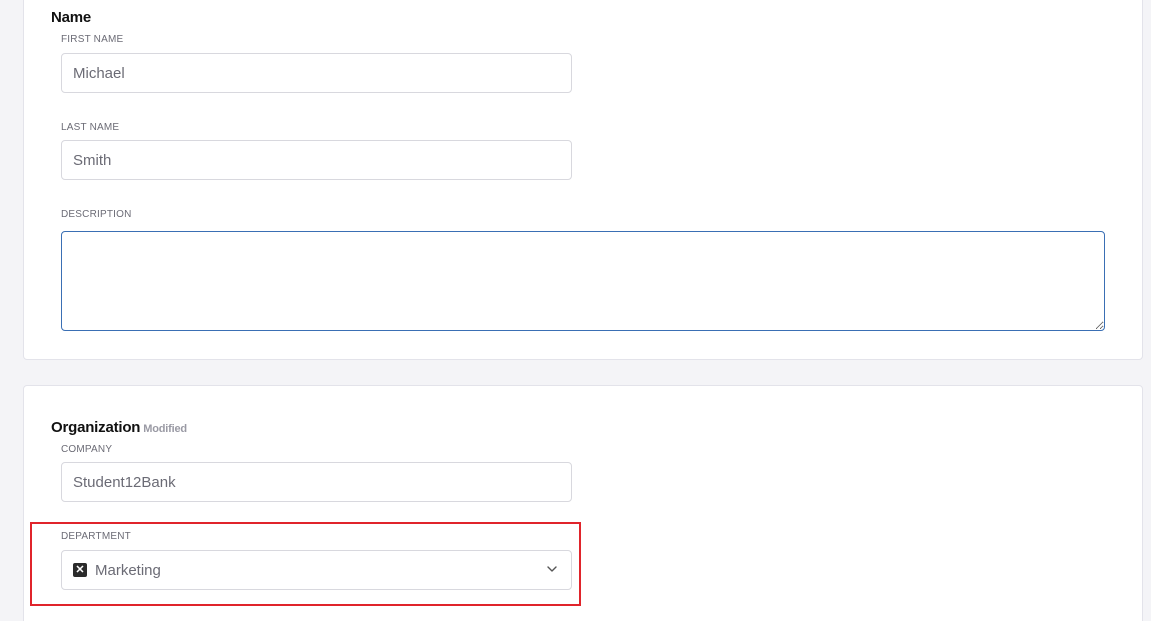 This screenshot has width=1151, height=621. Describe the element at coordinates (96, 214) in the screenshot. I see `description-label: DESCRIPTION` at that location.